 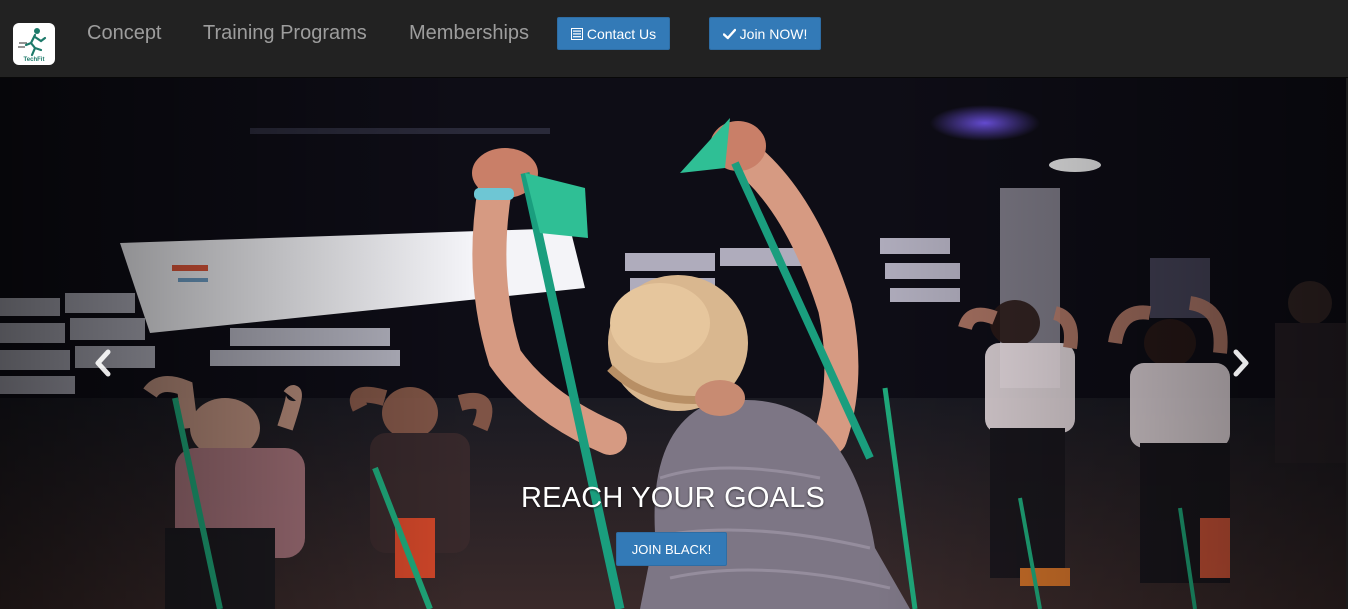 I want to click on carousel-prev-button, so click(x=103, y=363).